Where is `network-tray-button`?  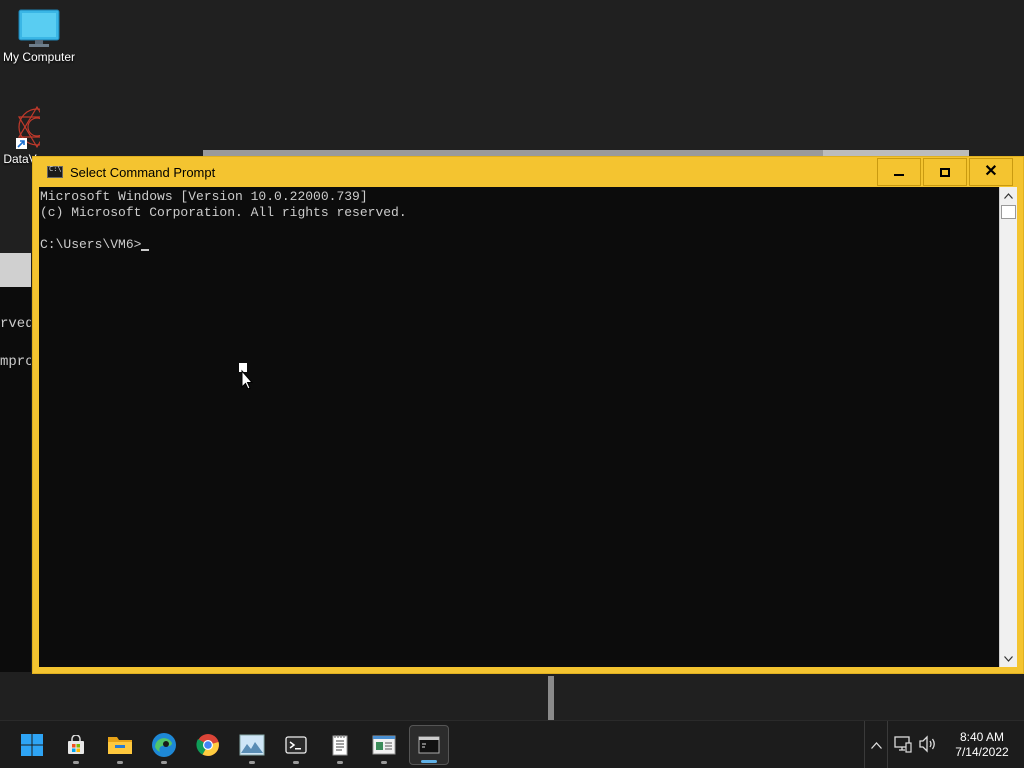 network-tray-button is located at coordinates (903, 746).